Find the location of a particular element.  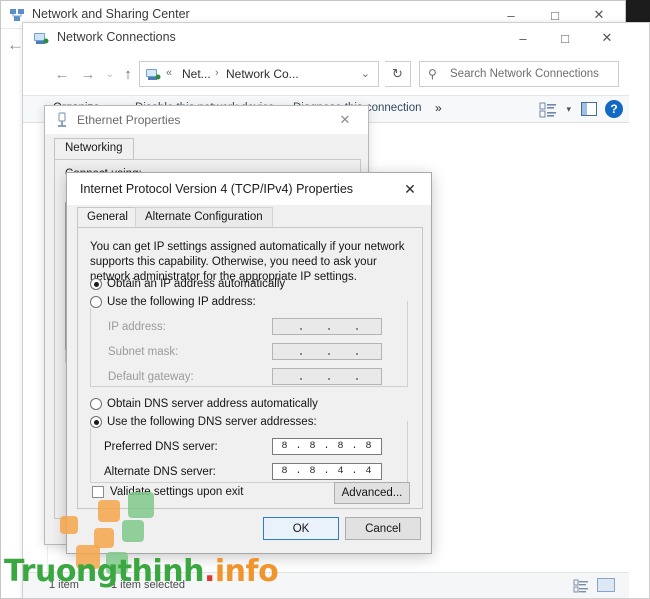

preferred-dns-input: 8 . 8 . 8 . 8 is located at coordinates (327, 446).